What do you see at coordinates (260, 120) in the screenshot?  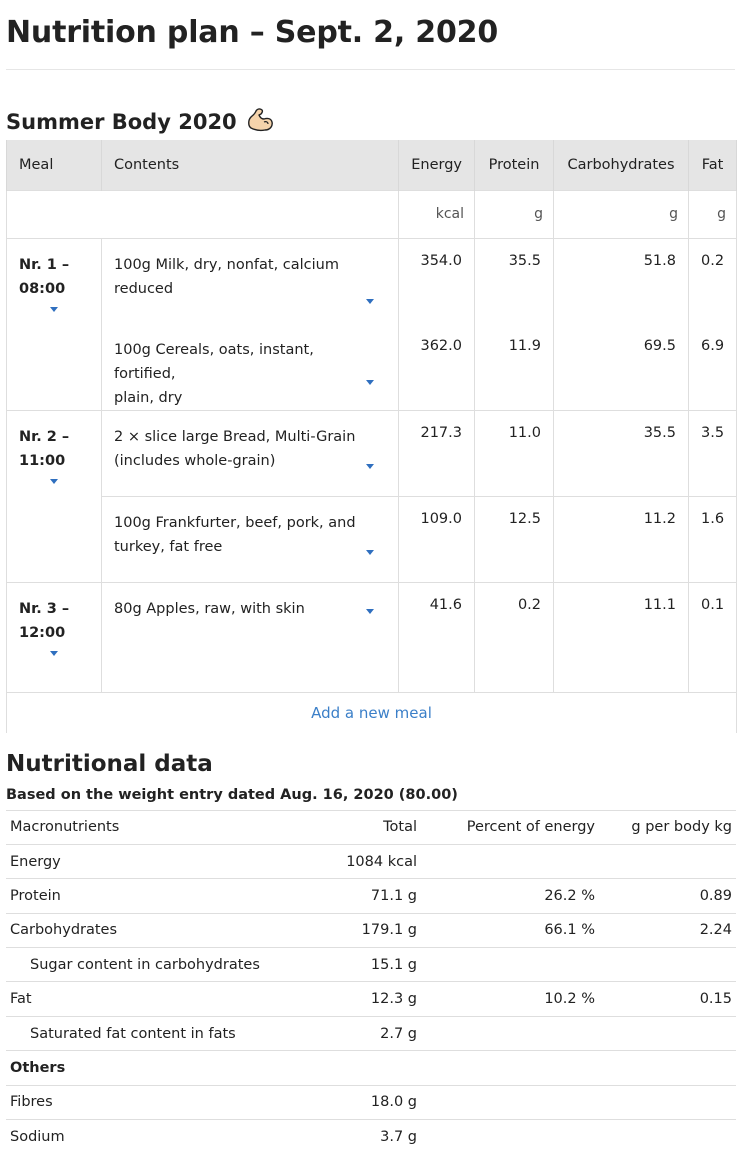 I see `flexed-biceps-icon` at bounding box center [260, 120].